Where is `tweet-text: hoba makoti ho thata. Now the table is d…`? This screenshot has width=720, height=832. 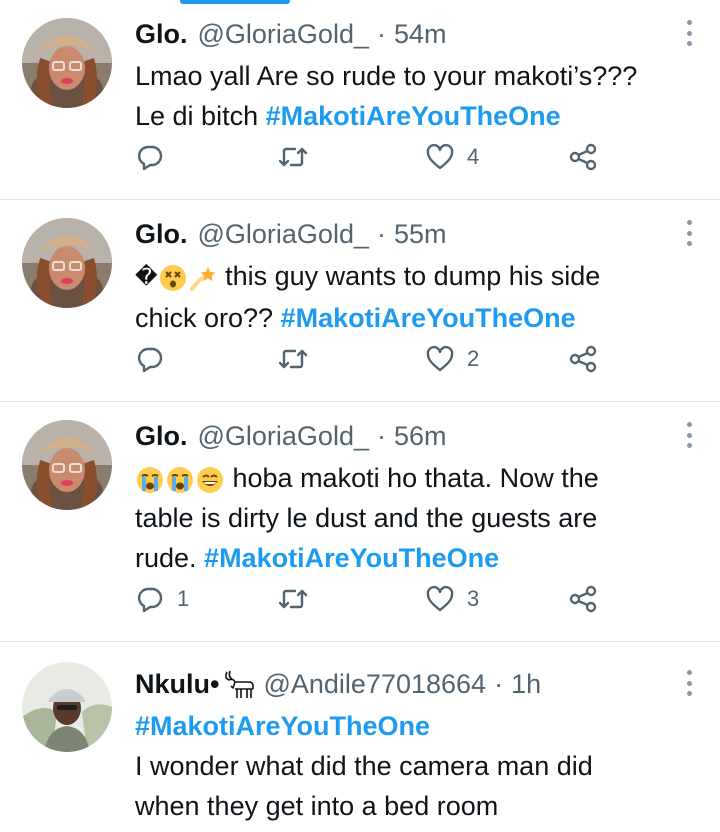 tweet-text: hoba makoti ho thata. Now the table is d… is located at coordinates (420, 518).